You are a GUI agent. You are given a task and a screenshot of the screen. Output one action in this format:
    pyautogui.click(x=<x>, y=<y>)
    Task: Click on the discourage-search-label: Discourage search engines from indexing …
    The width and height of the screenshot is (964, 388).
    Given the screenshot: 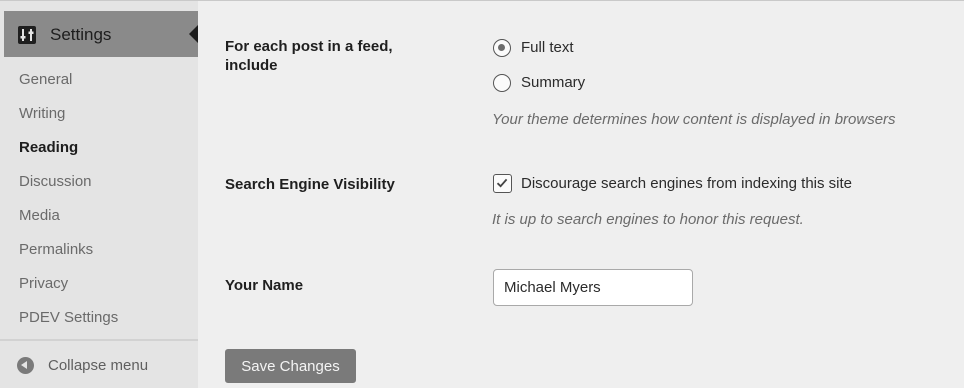 What is the action you would take?
    pyautogui.click(x=686, y=183)
    